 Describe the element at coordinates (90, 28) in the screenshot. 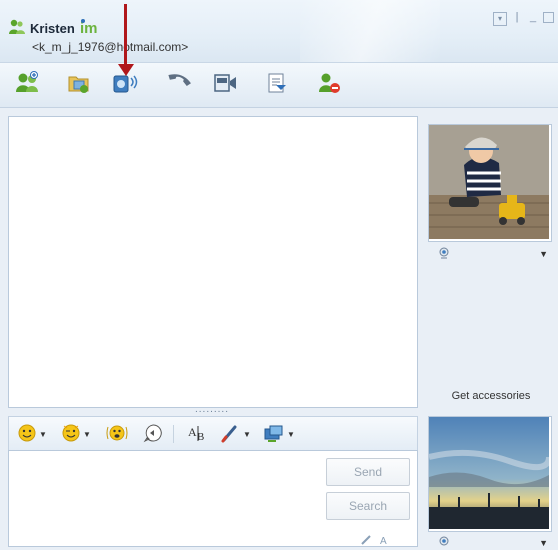

I see `im-logo-icon: im` at that location.